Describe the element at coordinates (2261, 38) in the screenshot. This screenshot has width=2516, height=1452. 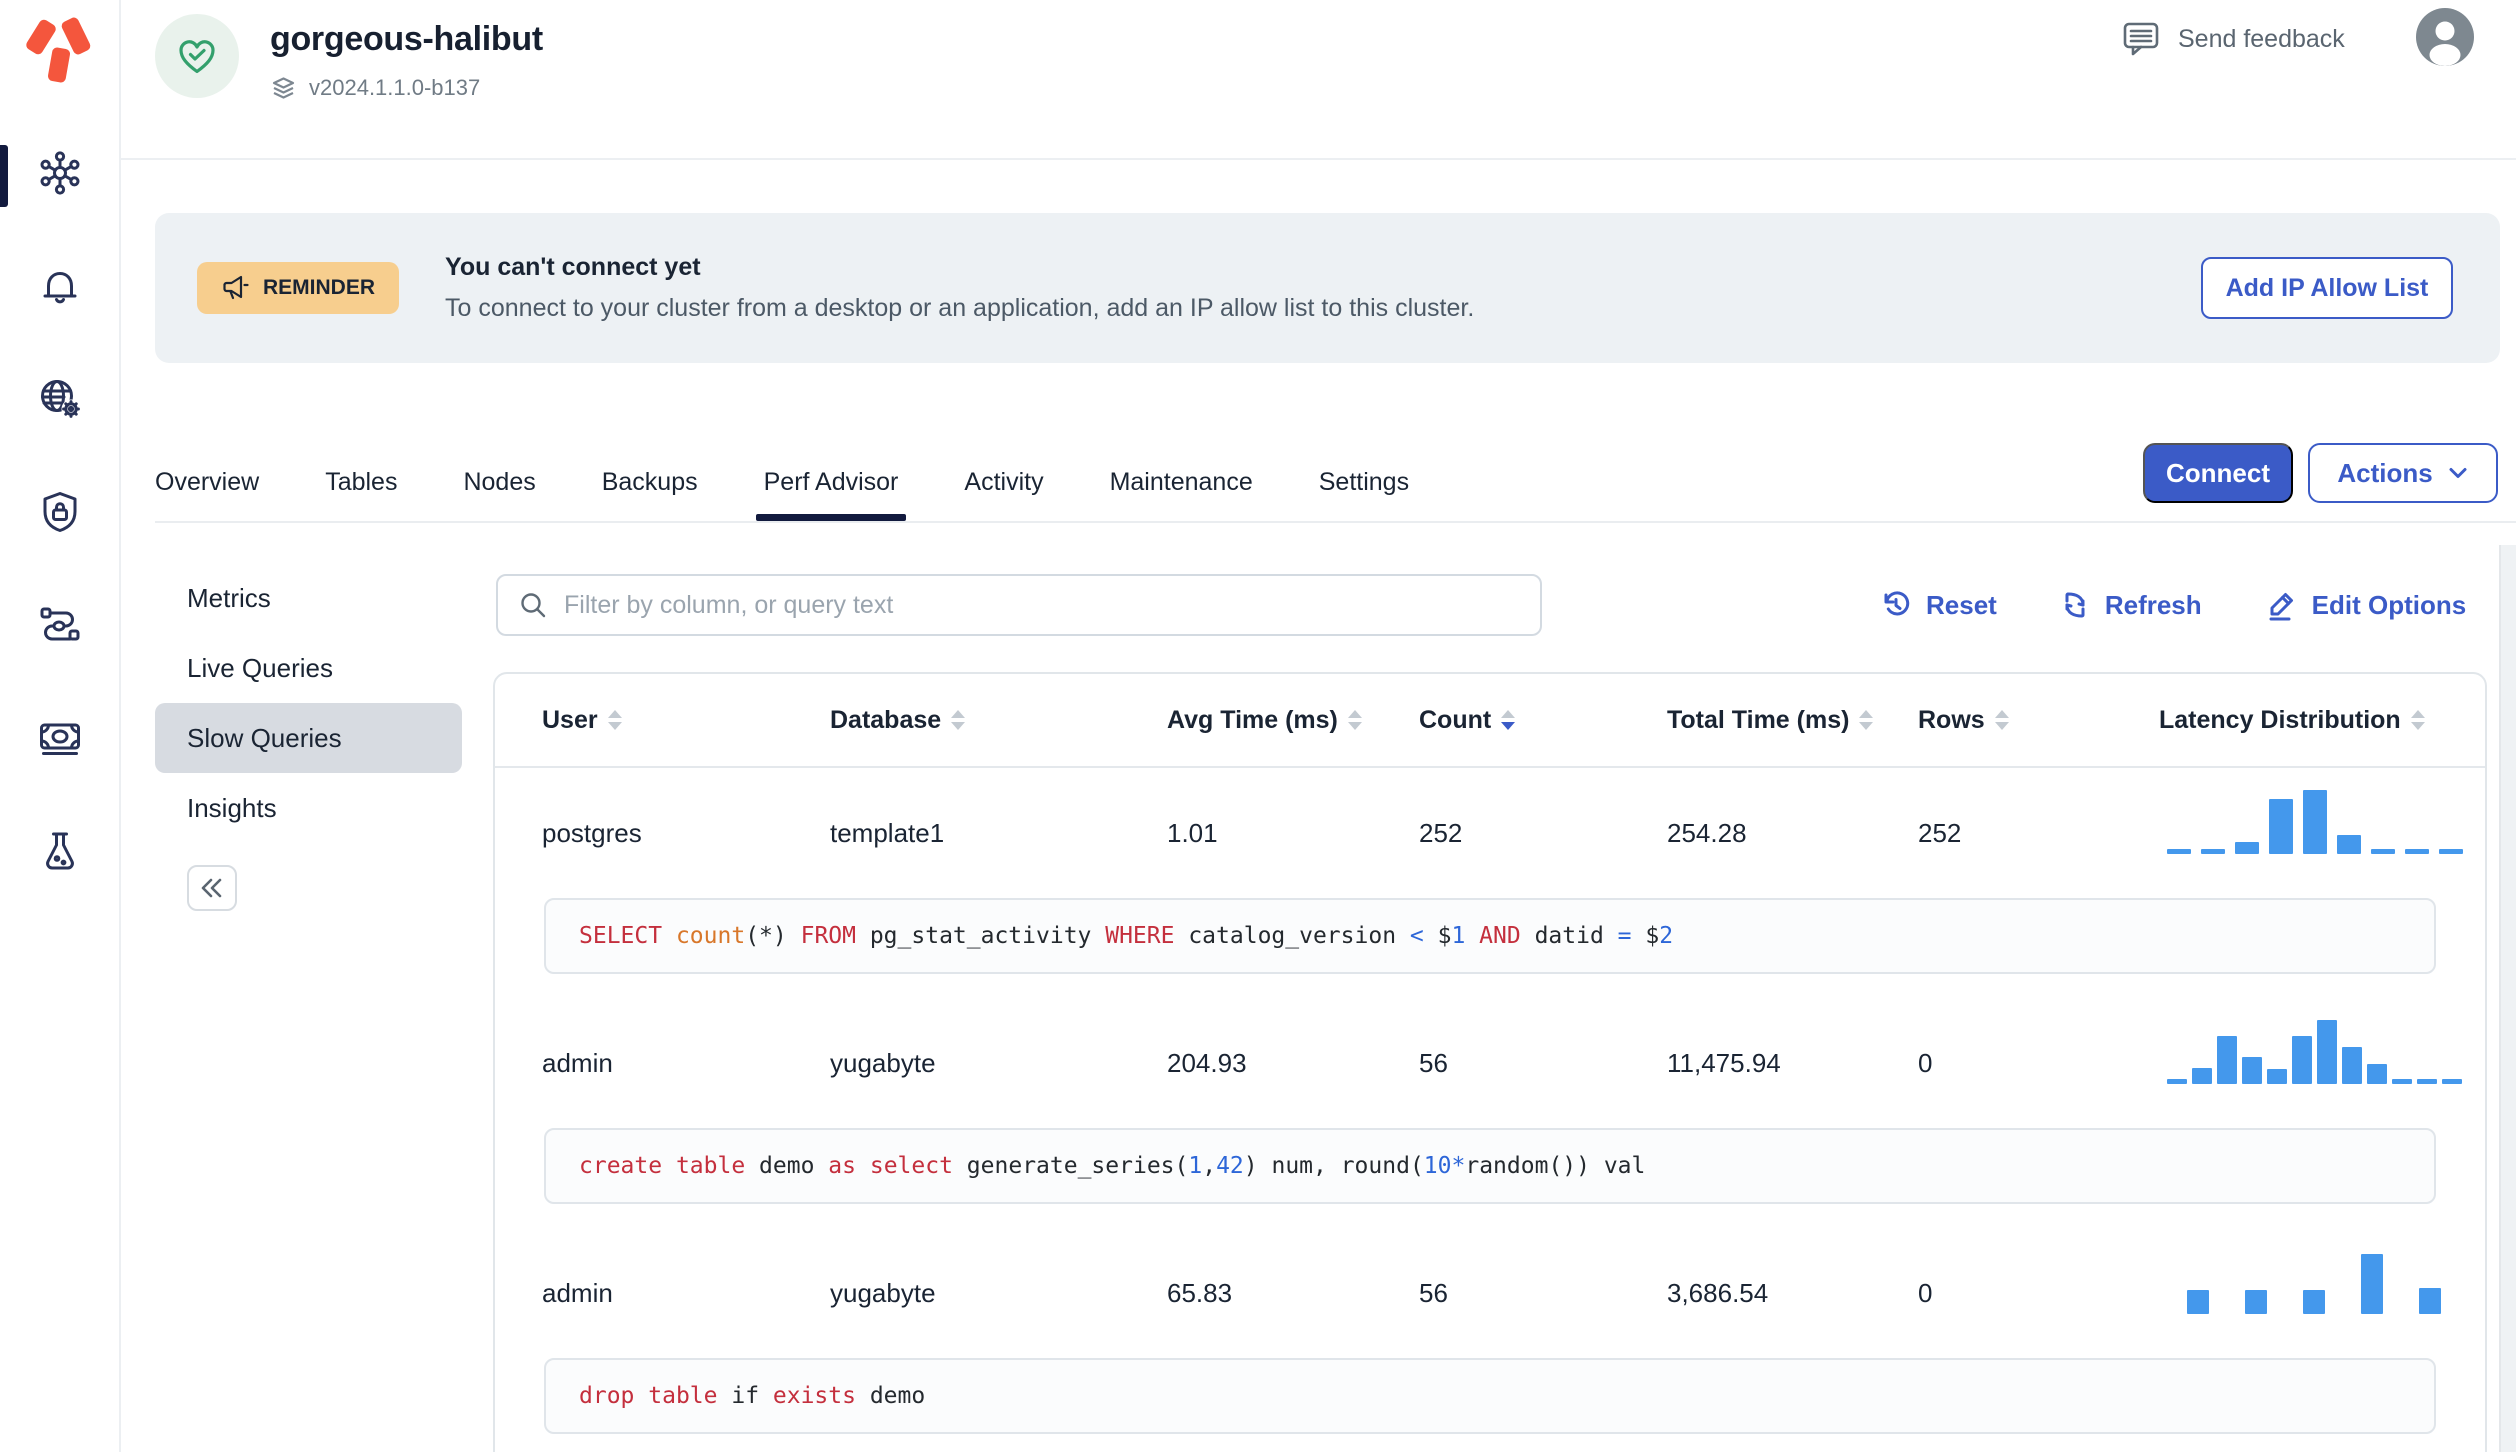
I see `send-feedback-label: Send feedback` at that location.